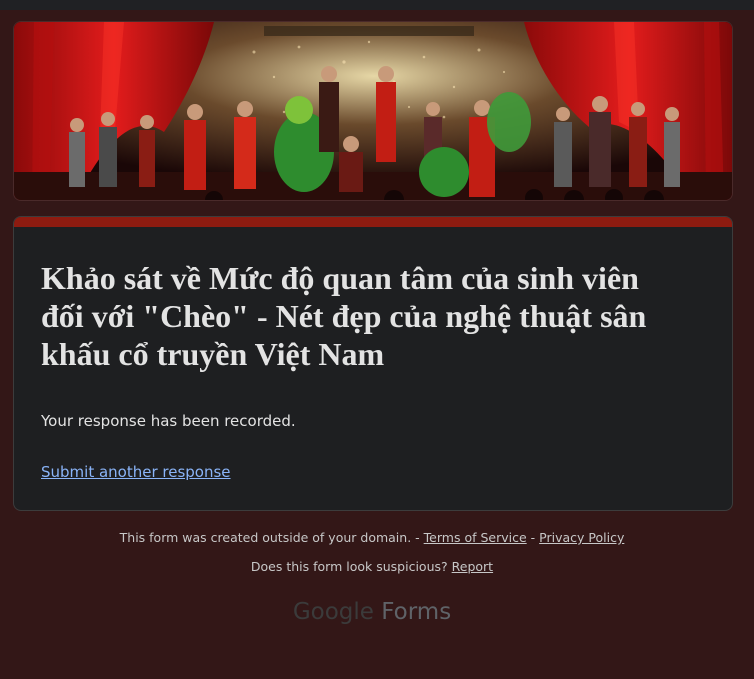 The image size is (754, 679). Describe the element at coordinates (416, 612) in the screenshot. I see `forms-wordmark: Forms` at that location.